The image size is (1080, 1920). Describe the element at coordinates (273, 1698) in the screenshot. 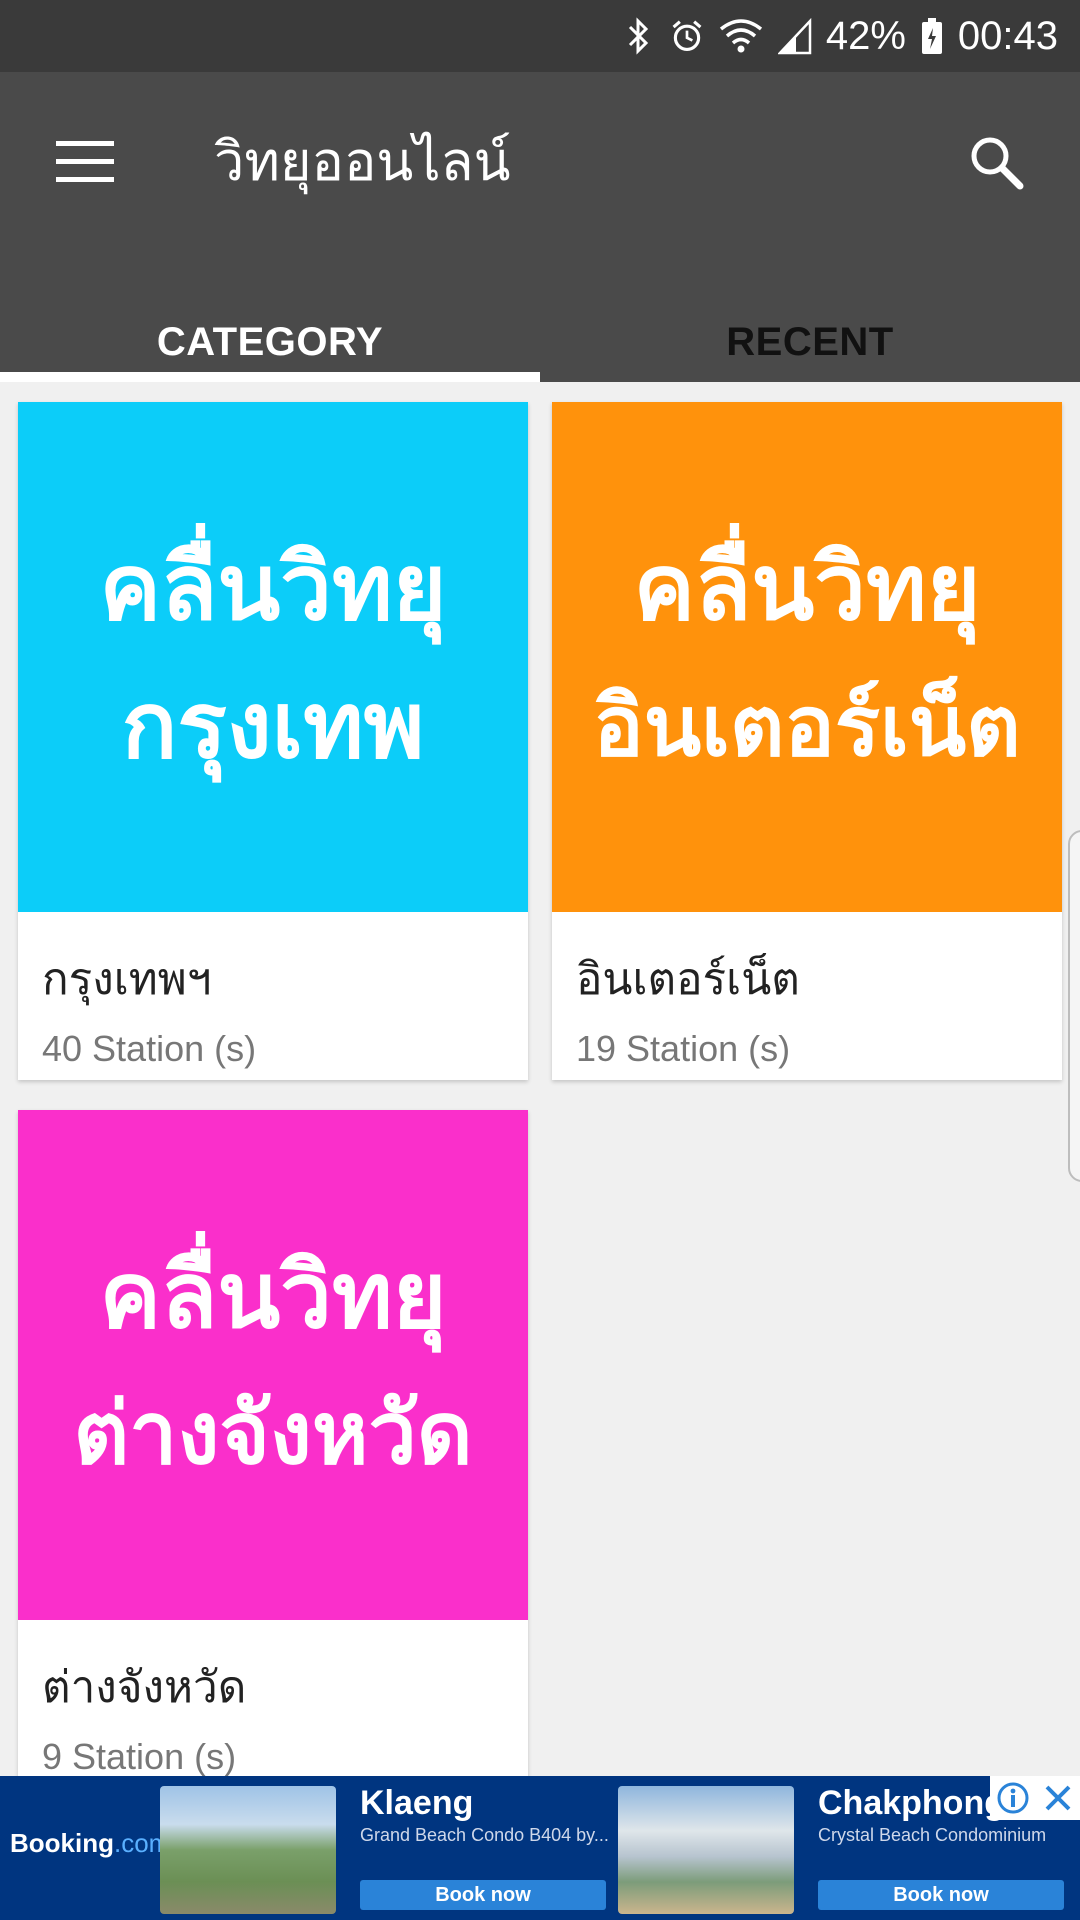

I see `card-body: ต่างจังหวัด 9 Station (s)` at that location.